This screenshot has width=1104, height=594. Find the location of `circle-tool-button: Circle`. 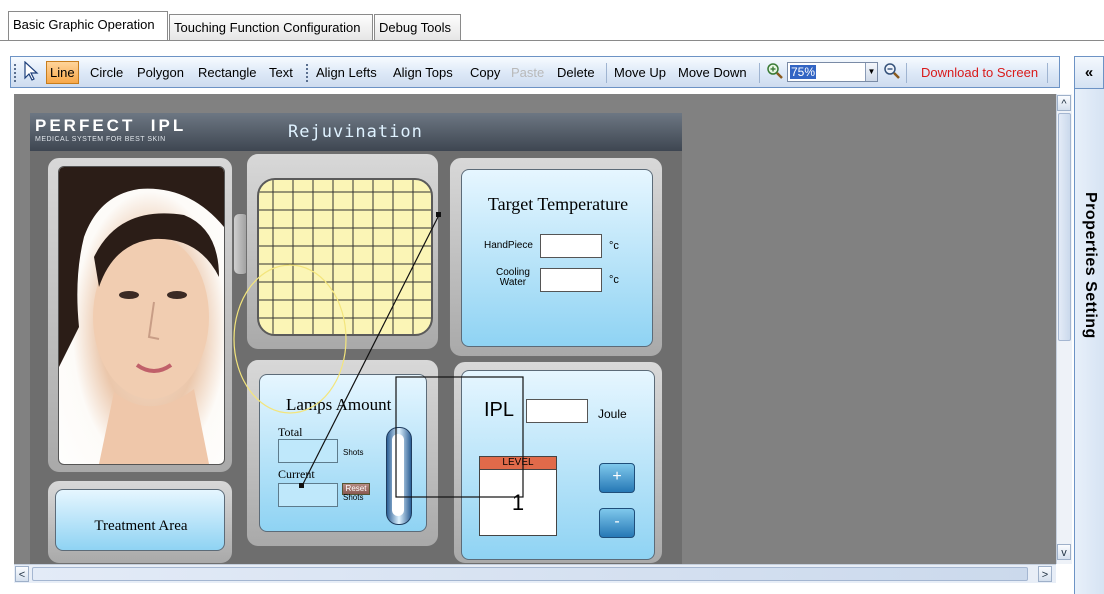

circle-tool-button: Circle is located at coordinates (106, 72).